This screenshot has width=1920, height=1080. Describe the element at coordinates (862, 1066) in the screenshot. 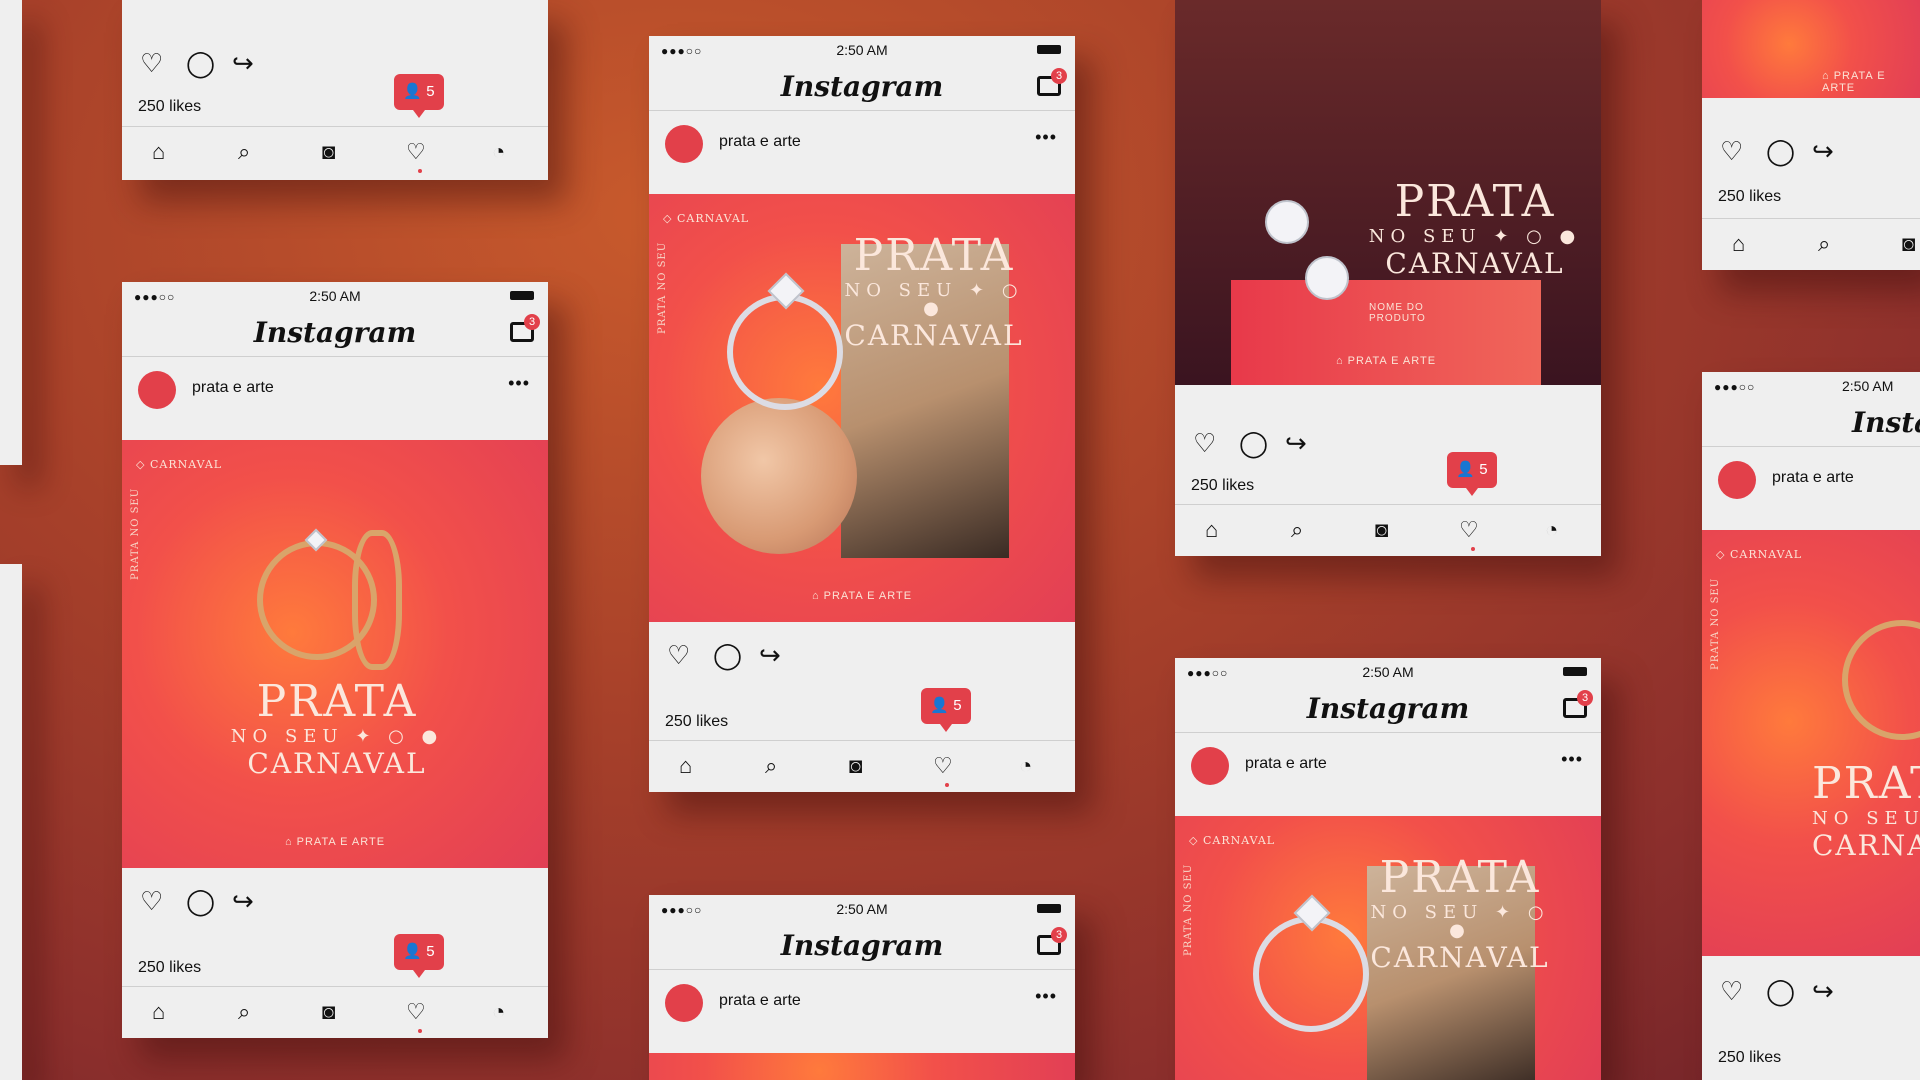

I see `post-image` at that location.